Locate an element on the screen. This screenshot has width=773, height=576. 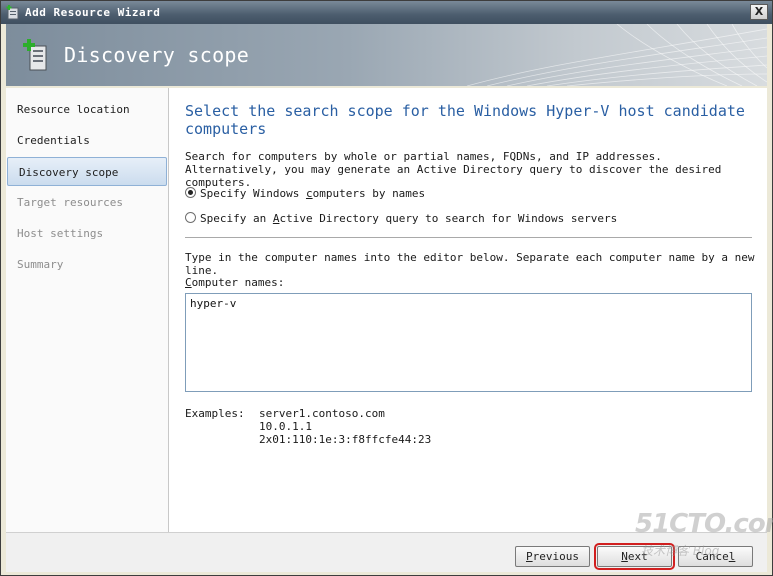
sidebar-item-discovery-scope: Discovery scope is located at coordinates (87, 171).